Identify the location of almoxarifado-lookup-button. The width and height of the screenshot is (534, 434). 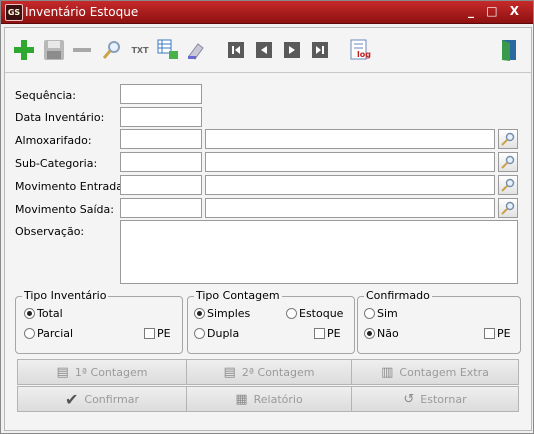
(508, 139).